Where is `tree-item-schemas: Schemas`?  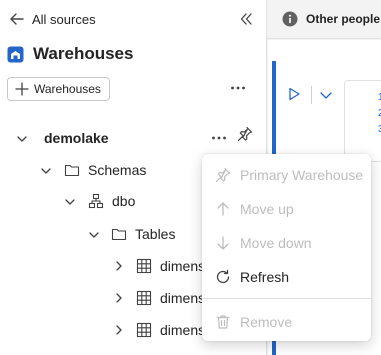 tree-item-schemas: Schemas is located at coordinates (105, 170).